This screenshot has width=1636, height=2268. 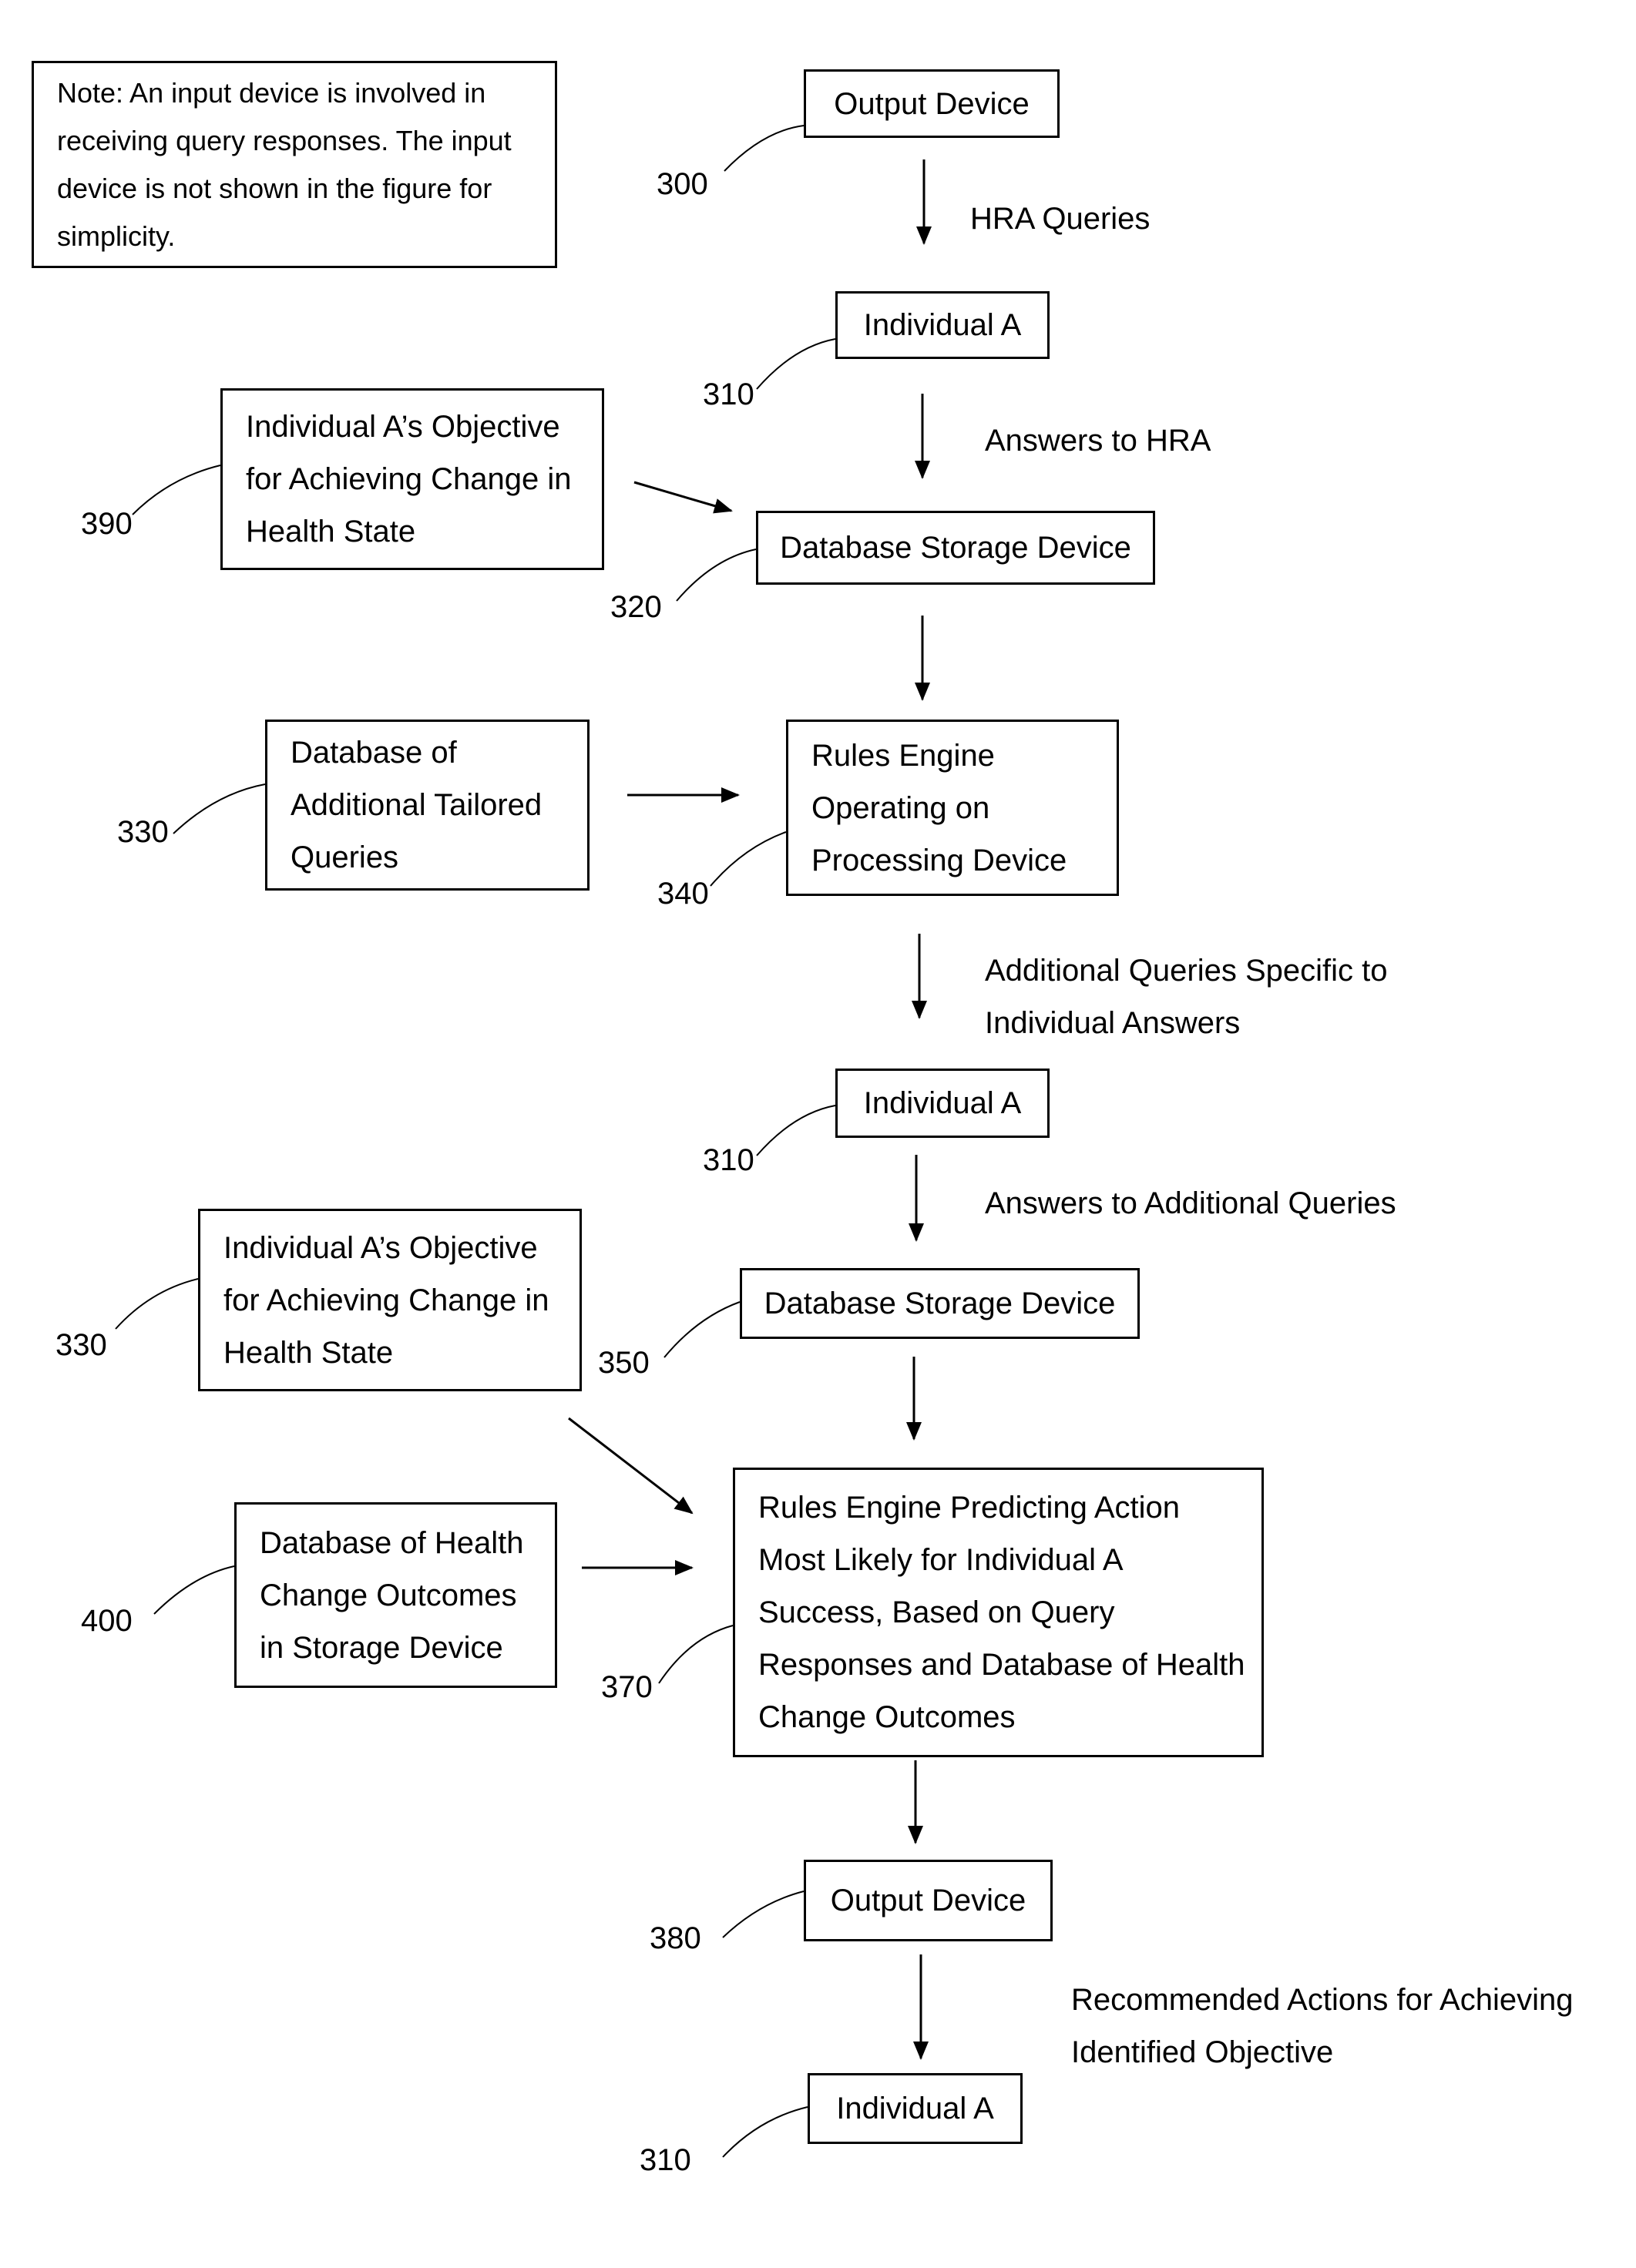 What do you see at coordinates (796, 364) in the screenshot?
I see `leader-310-a` at bounding box center [796, 364].